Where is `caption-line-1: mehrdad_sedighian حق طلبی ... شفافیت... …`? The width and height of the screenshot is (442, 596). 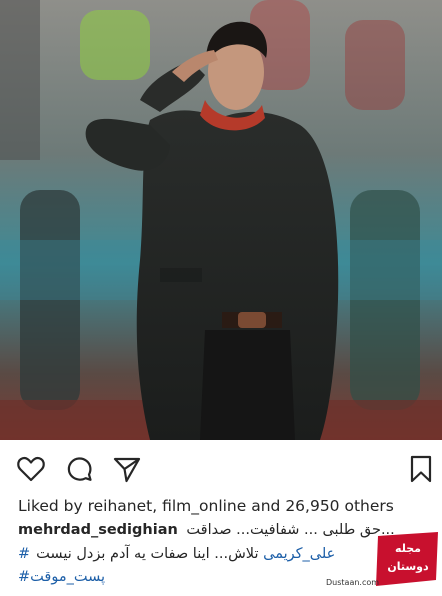
caption-line-1: mehrdad_sedighian حق طلبی ... شفافیت... … is located at coordinates (206, 530).